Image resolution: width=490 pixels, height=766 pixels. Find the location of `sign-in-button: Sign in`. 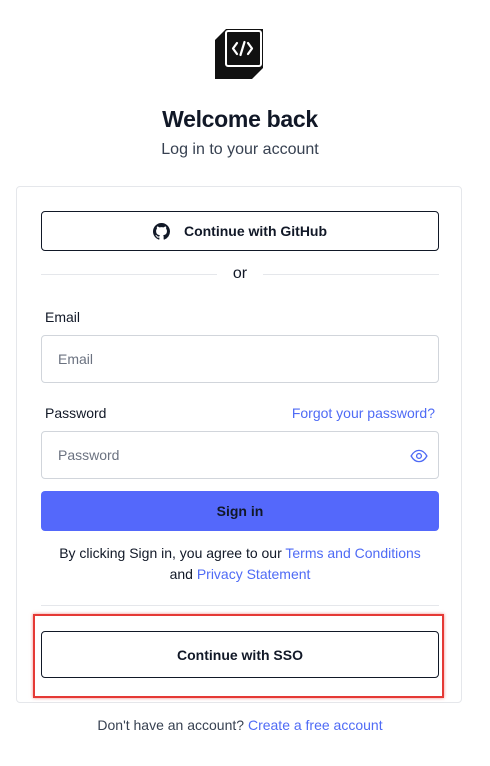

sign-in-button: Sign in is located at coordinates (240, 511).